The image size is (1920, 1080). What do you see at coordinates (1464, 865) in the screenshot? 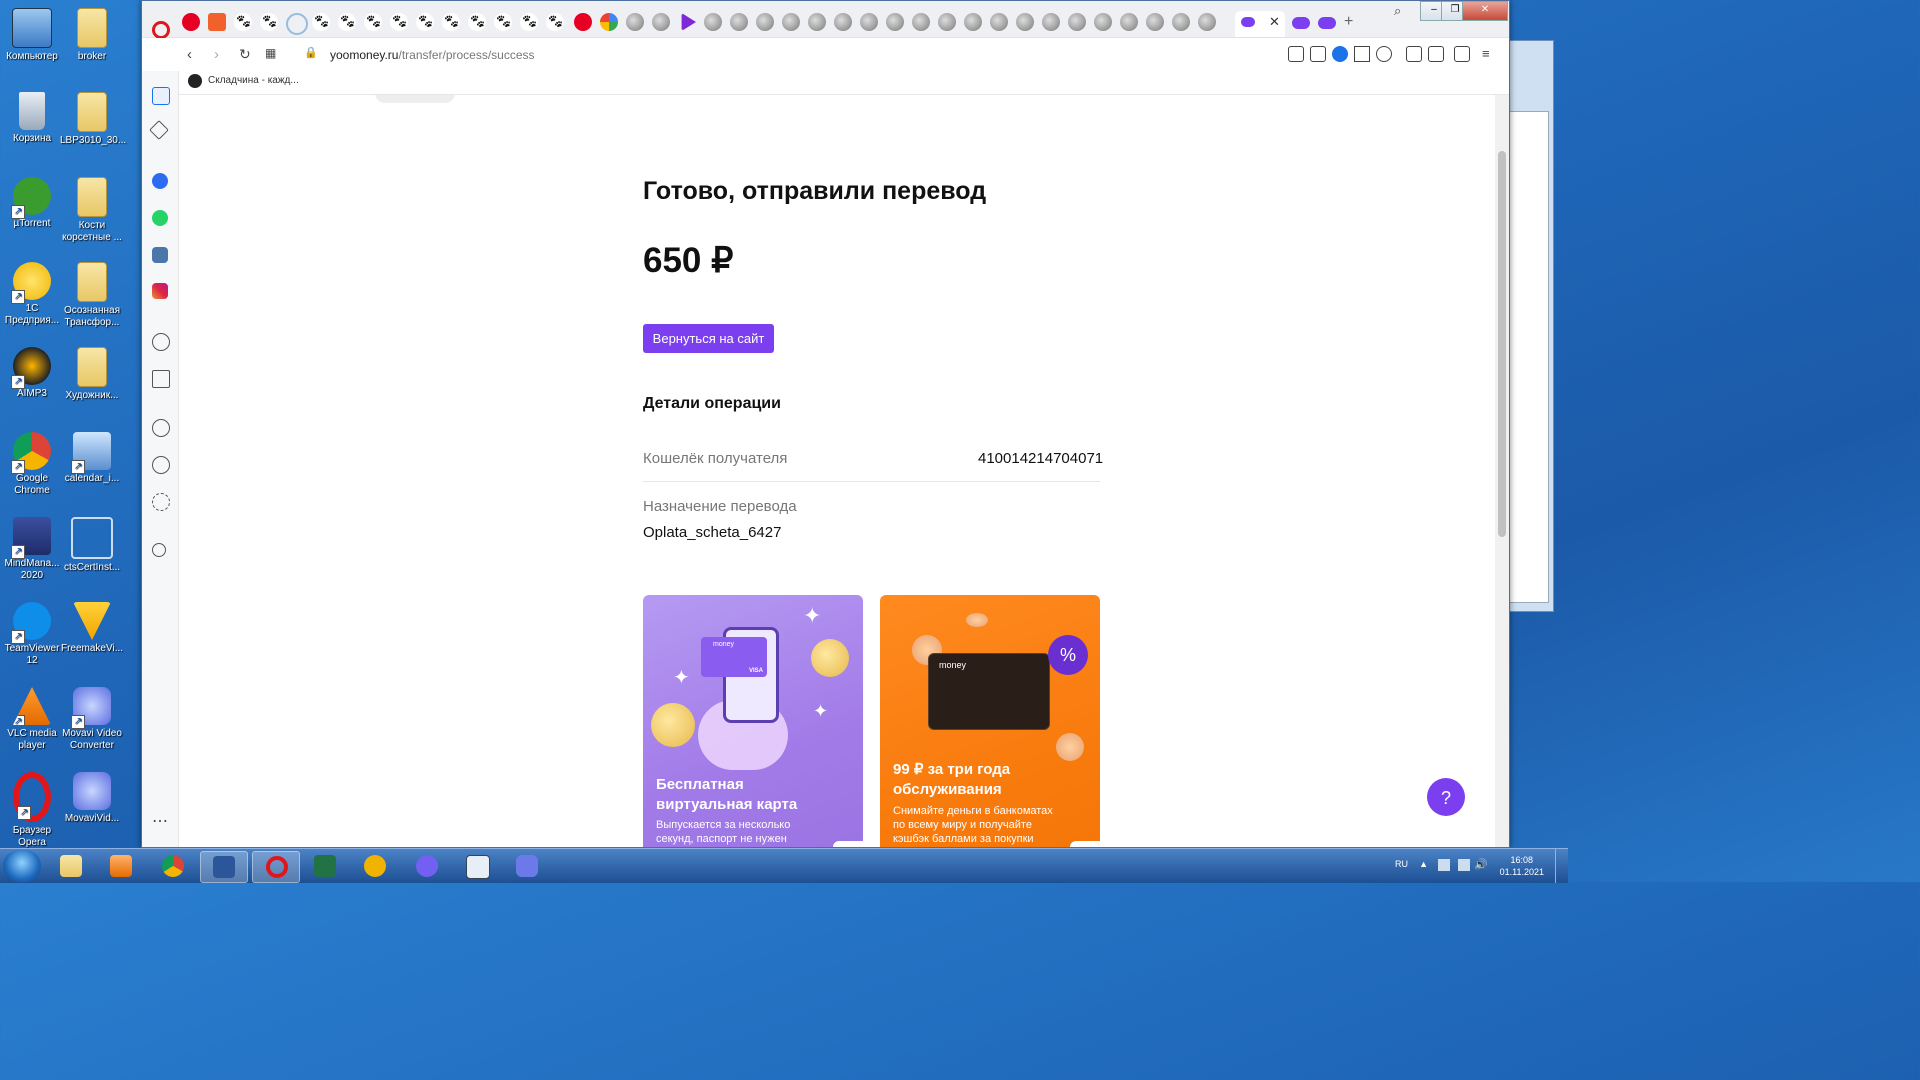
I see `tray-monitor-icon` at bounding box center [1464, 865].